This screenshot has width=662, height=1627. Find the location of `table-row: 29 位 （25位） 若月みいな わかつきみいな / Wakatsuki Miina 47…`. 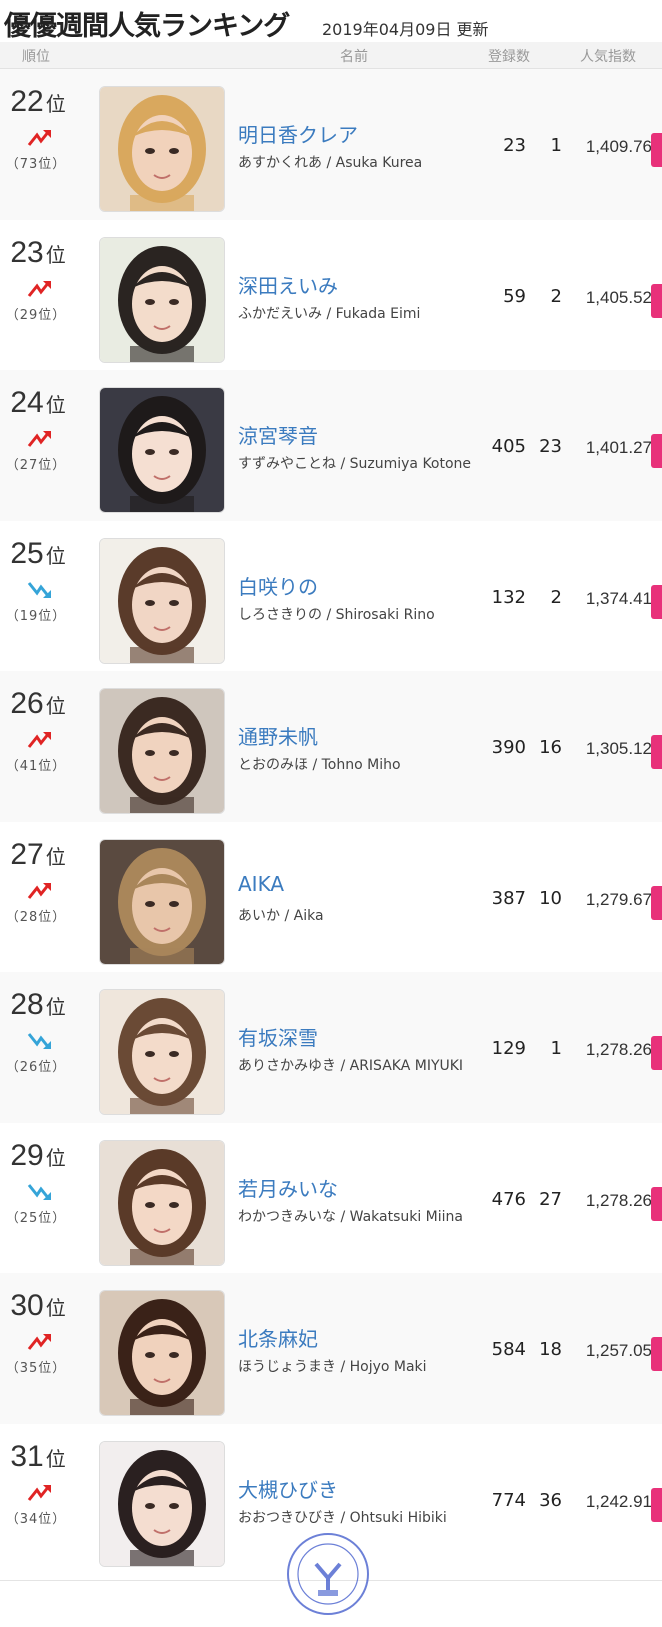

table-row: 29 位 （25位） 若月みいな わかつきみいな / Wakatsuki Miina 47… is located at coordinates (331, 1201).